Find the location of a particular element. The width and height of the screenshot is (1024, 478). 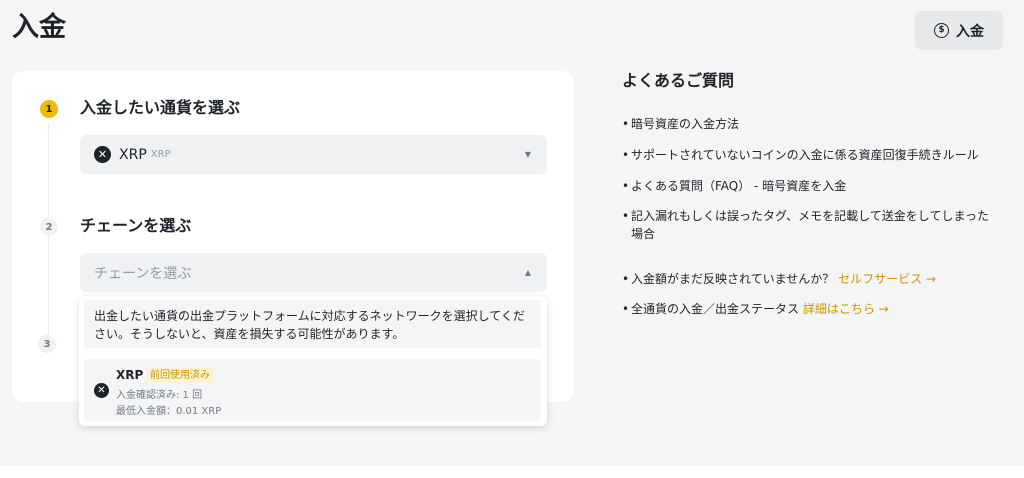

faq-extra-text: 全通貨の入金／出金ステータス is located at coordinates (717, 309).